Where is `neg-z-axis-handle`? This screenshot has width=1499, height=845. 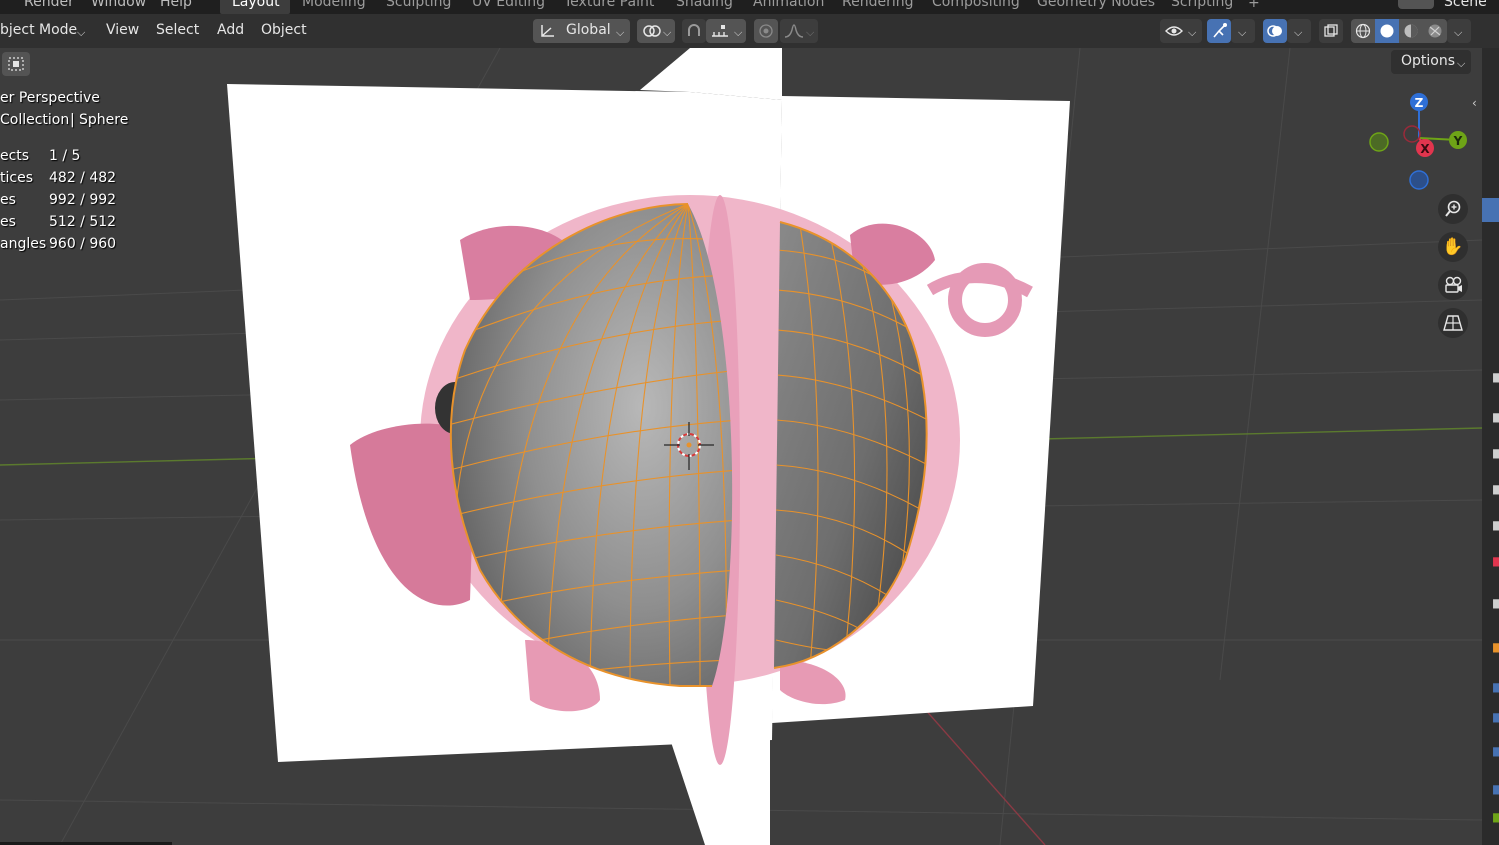 neg-z-axis-handle is located at coordinates (1419, 180).